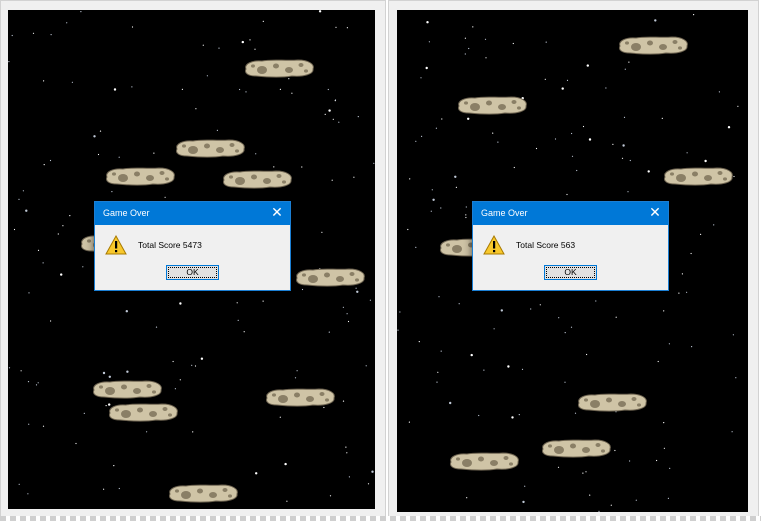  Describe the element at coordinates (170, 245) in the screenshot. I see `score-message: Total Score 5473` at that location.